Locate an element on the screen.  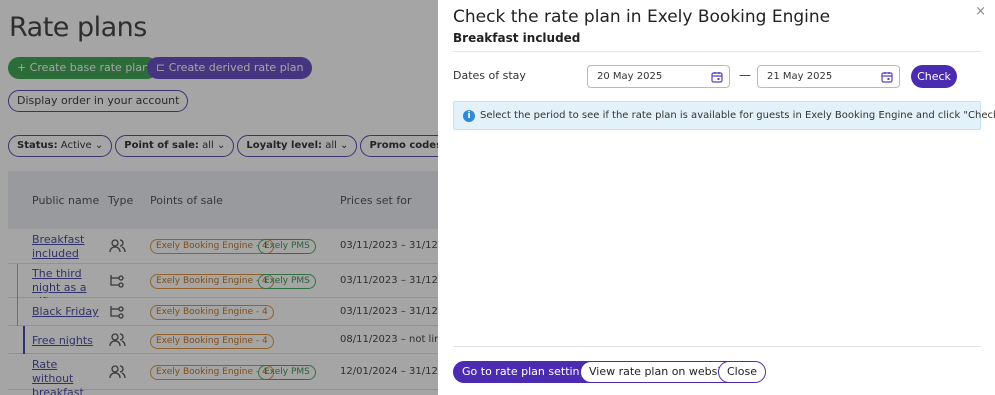
dialog-subtitle: Breakfast included is located at coordinates (517, 38).